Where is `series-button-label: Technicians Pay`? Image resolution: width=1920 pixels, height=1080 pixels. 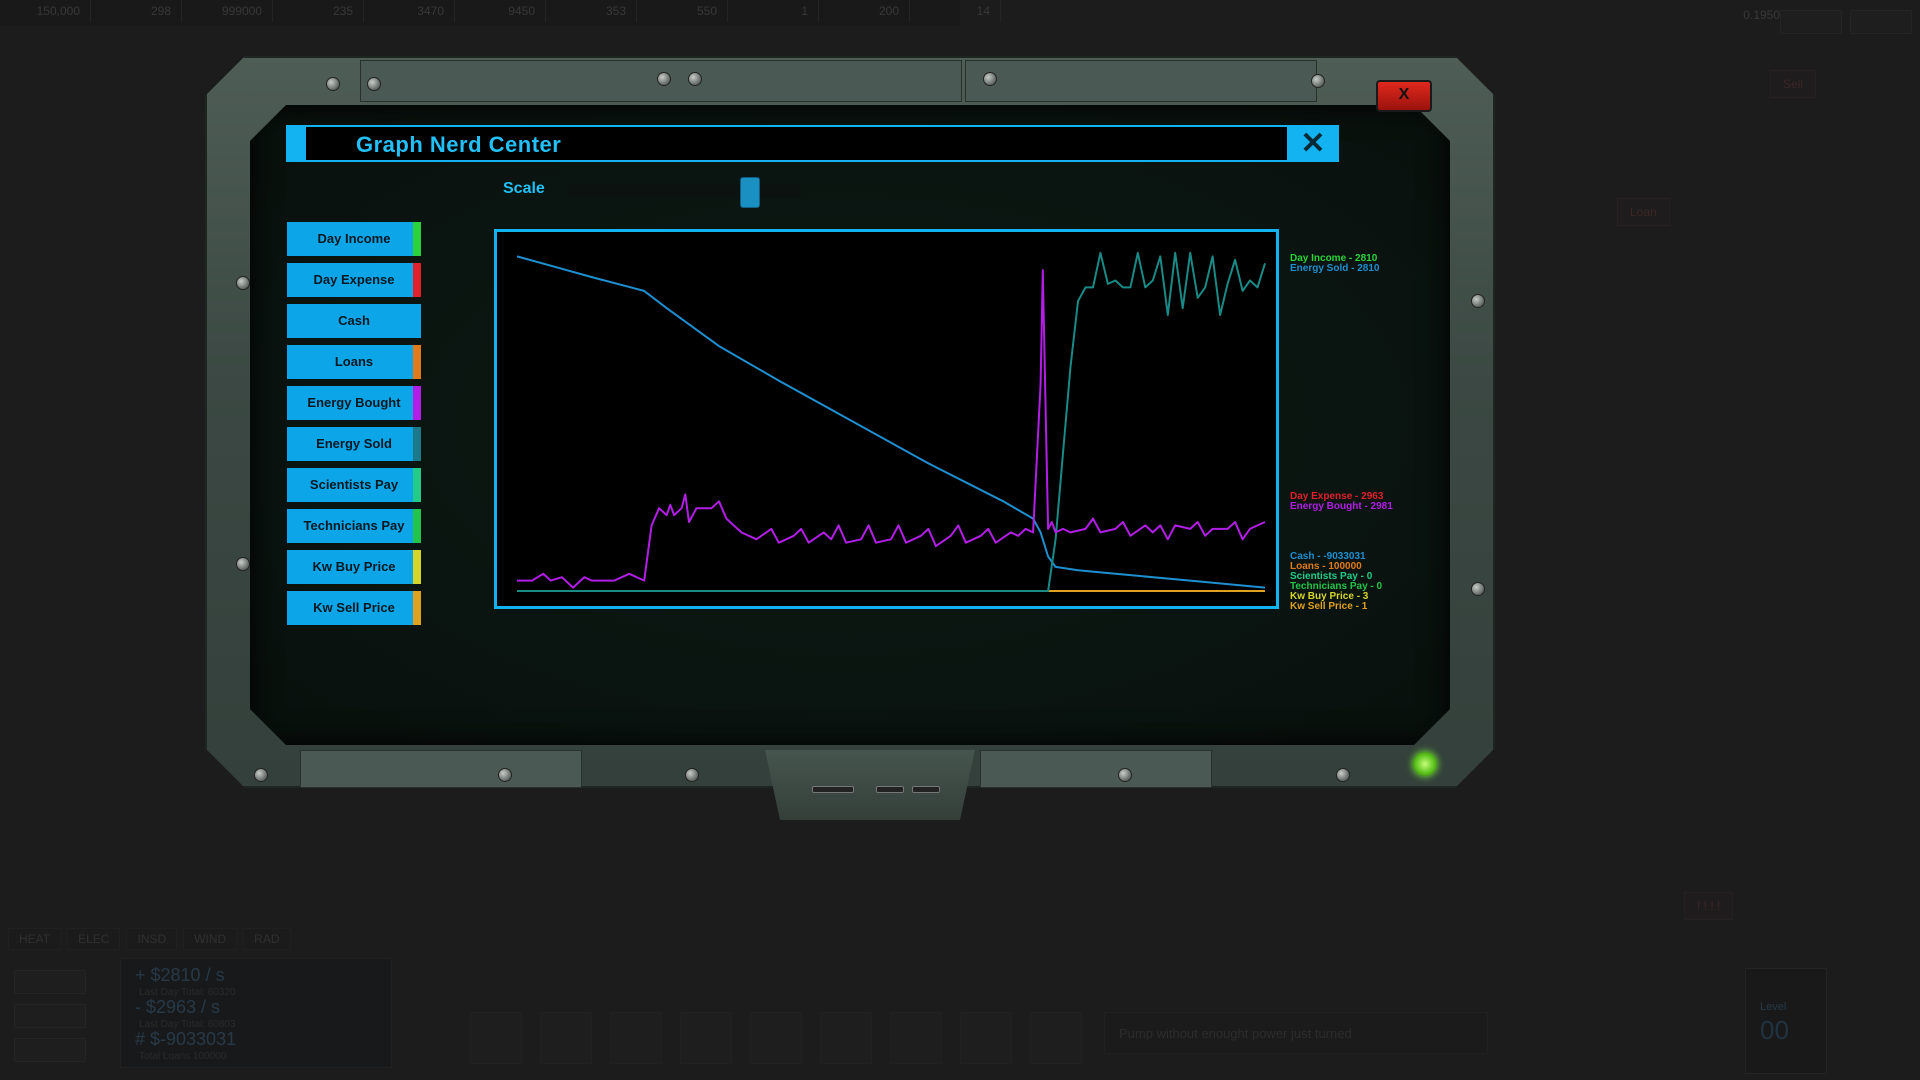
series-button-label: Technicians Pay is located at coordinates (354, 525).